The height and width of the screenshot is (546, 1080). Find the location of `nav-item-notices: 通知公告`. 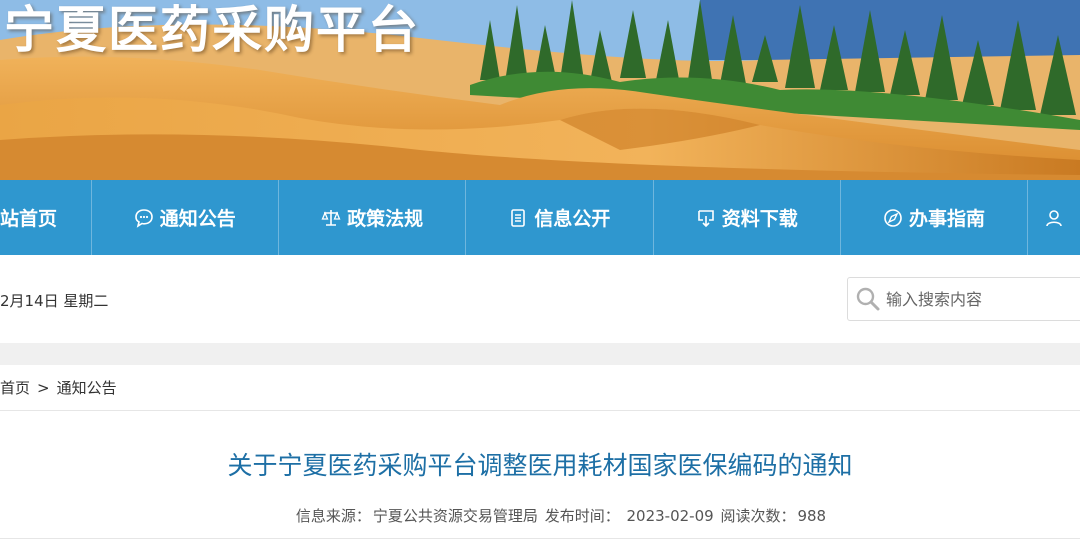

nav-item-notices: 通知公告 is located at coordinates (185, 217).